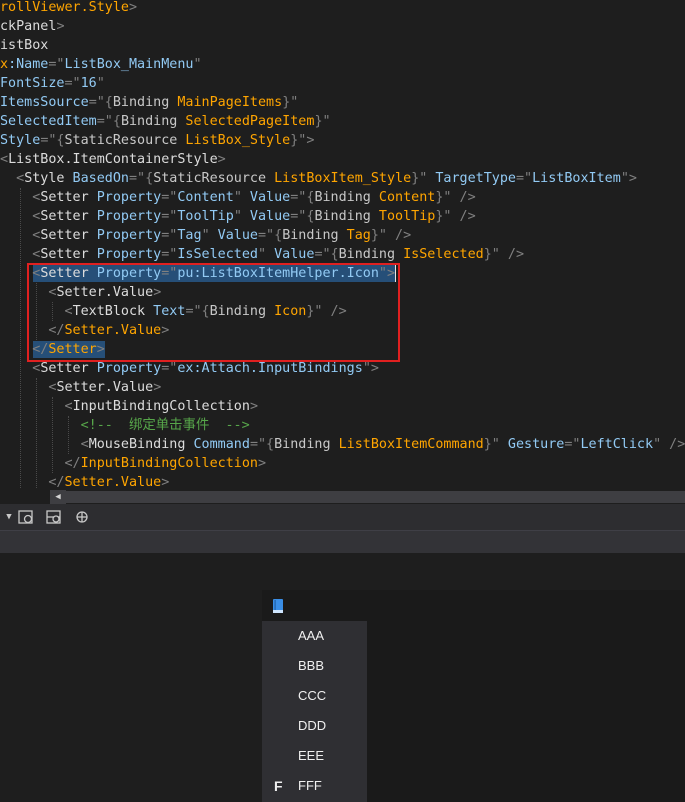  I want to click on main-menu-listbox: AAA BBB CCC DDD EEE F FFF, so click(314, 711).